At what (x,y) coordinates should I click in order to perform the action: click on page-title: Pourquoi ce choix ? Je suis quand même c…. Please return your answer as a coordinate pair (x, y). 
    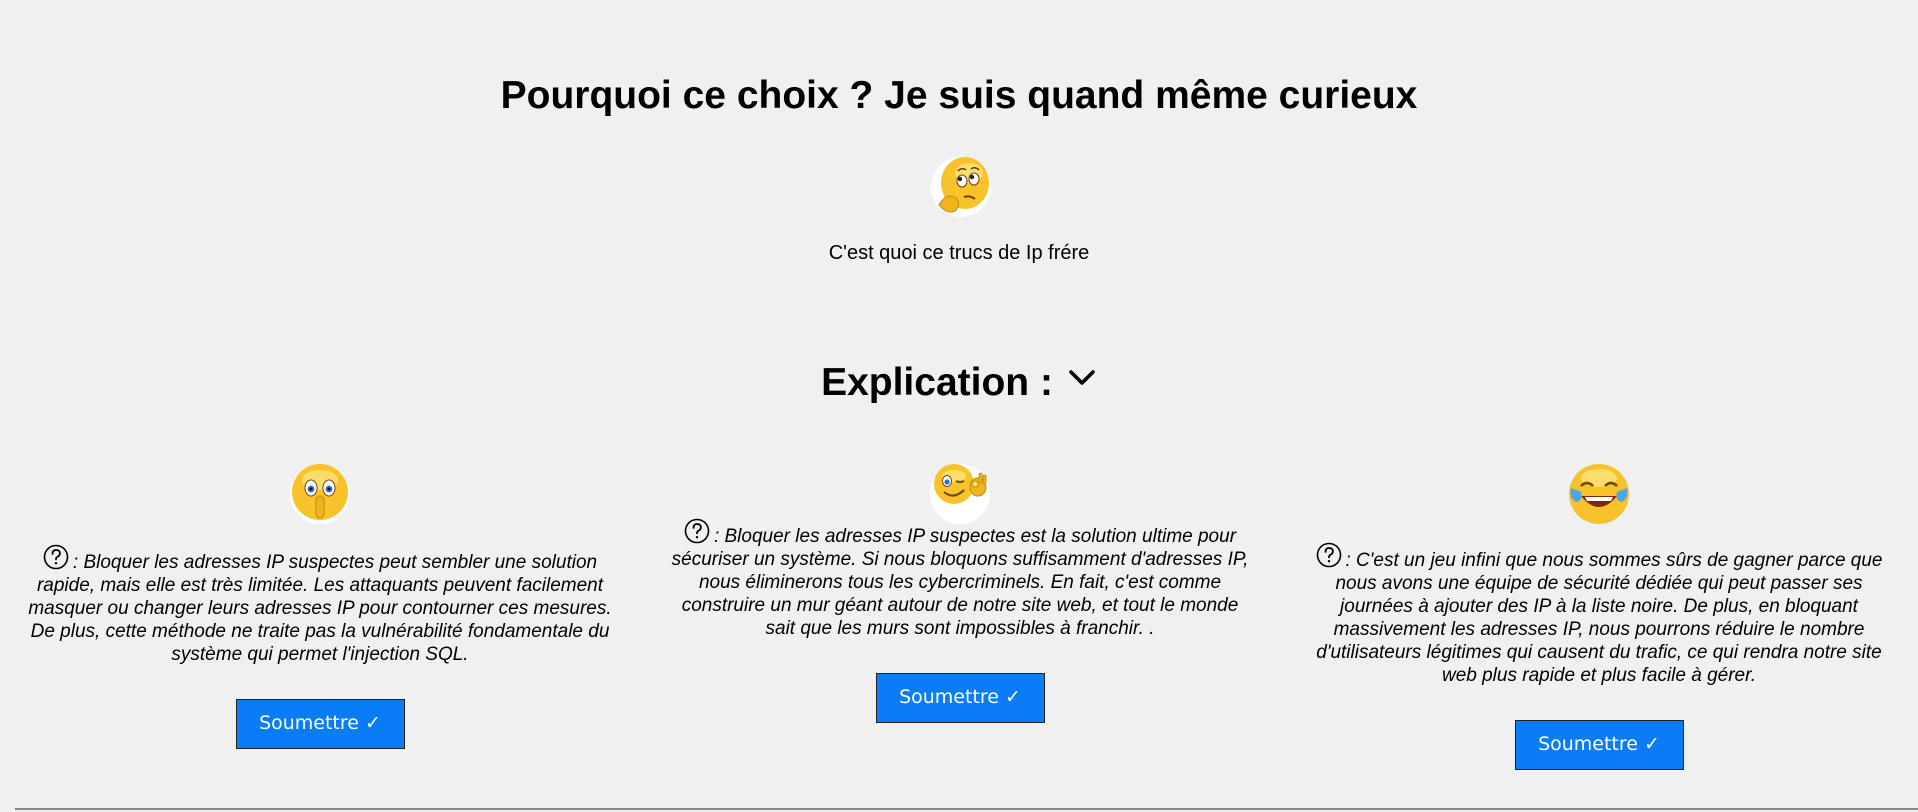
    Looking at the image, I should click on (959, 95).